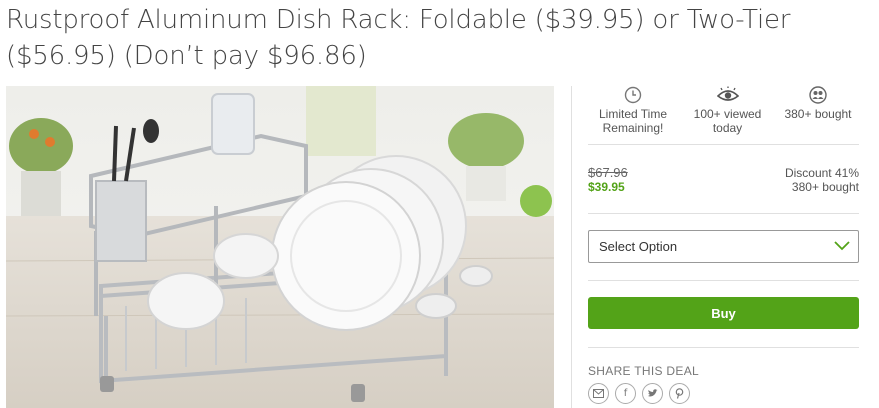 The height and width of the screenshot is (408, 879). Describe the element at coordinates (571, 247) in the screenshot. I see `panel-divider` at that location.